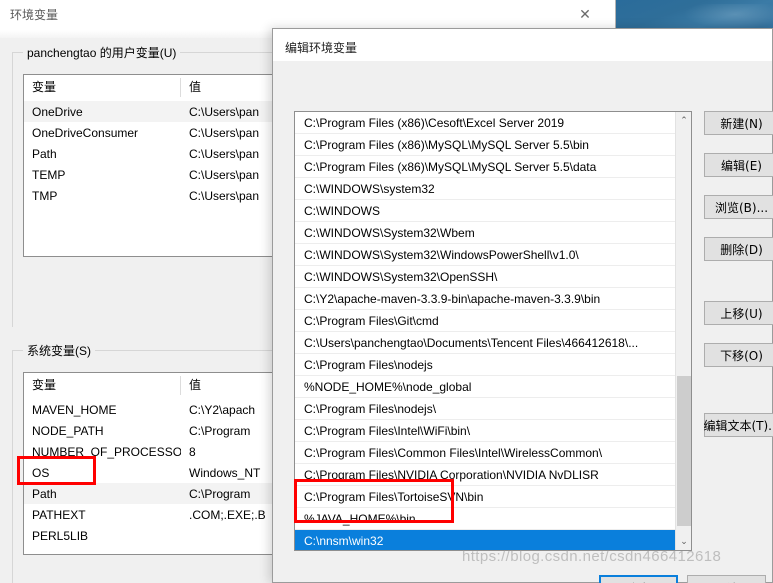  Describe the element at coordinates (485, 211) in the screenshot. I see `list-item: C:\WINDOWS` at that location.